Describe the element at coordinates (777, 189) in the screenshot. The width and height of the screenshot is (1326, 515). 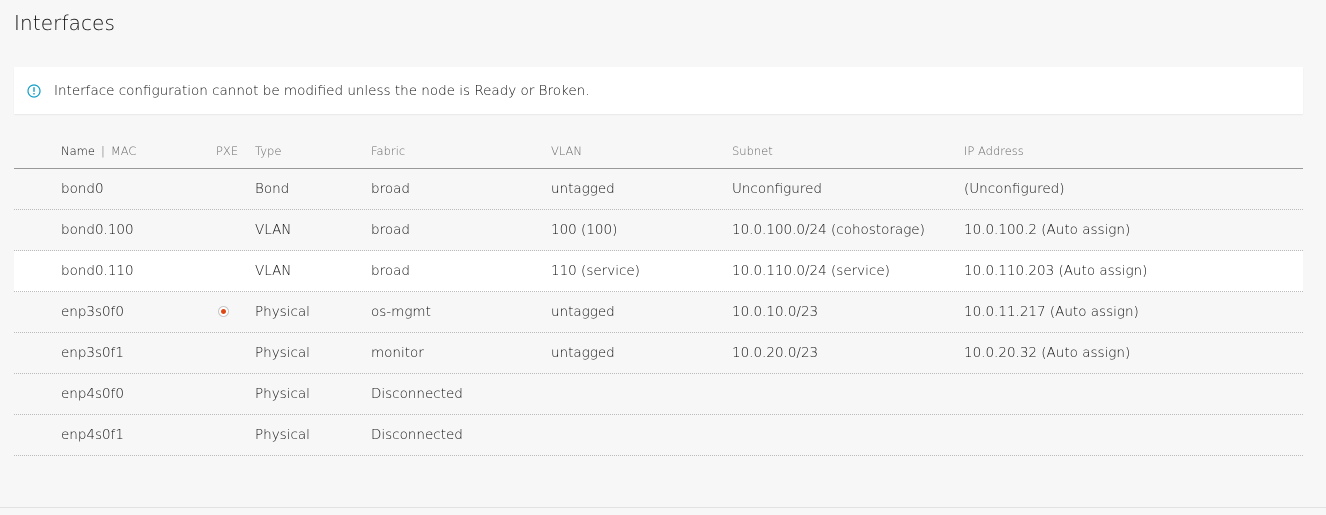
I see `interface-subnet: Unconfigured` at that location.